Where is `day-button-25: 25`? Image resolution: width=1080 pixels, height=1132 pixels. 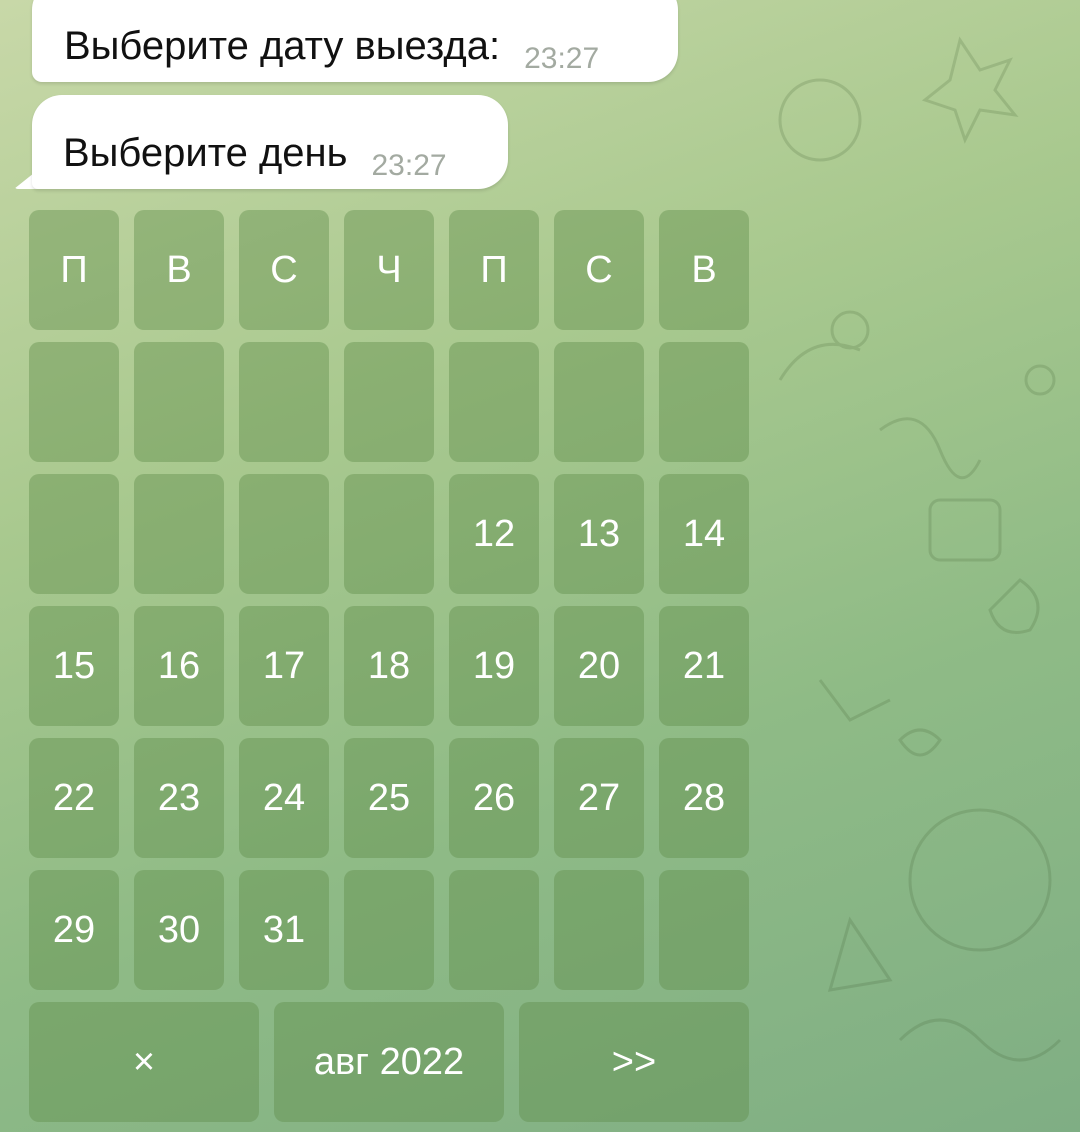 day-button-25: 25 is located at coordinates (389, 798).